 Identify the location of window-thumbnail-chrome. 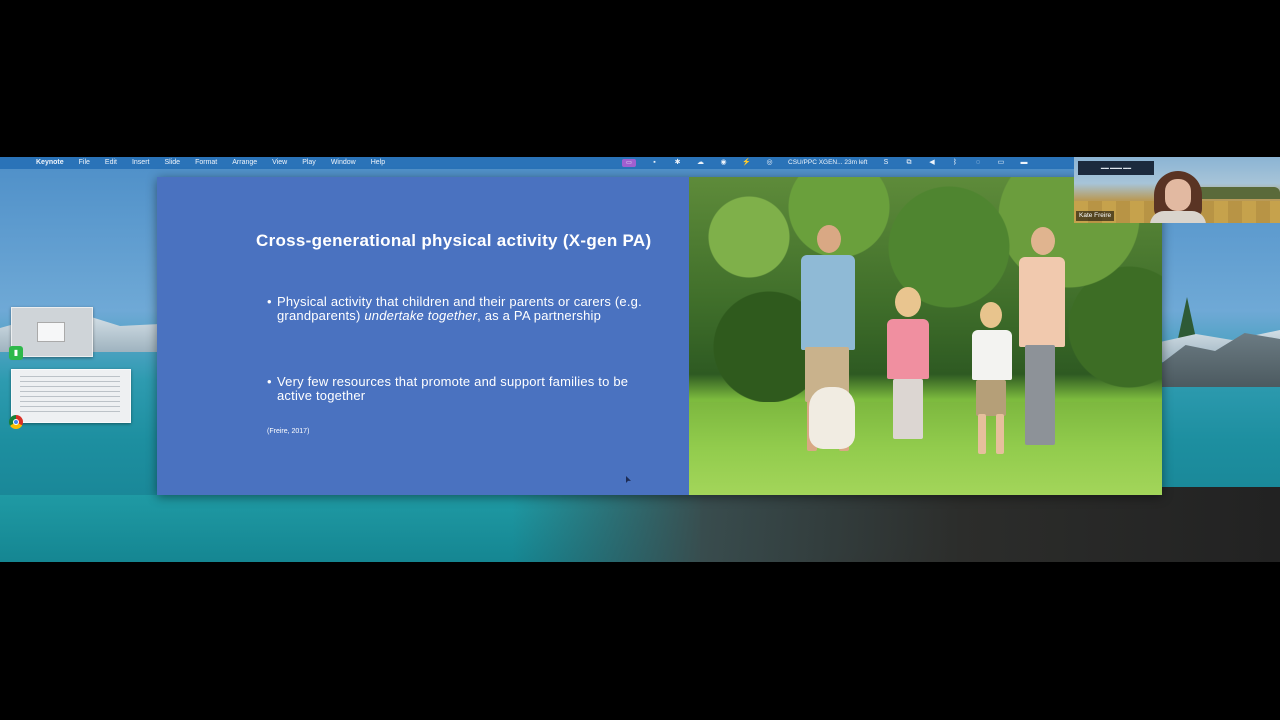
(71, 396).